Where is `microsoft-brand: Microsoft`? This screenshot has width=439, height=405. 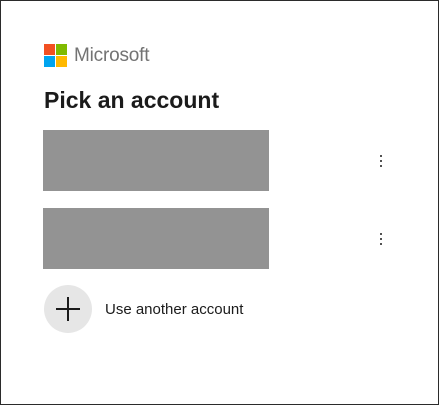 microsoft-brand: Microsoft is located at coordinates (96, 55).